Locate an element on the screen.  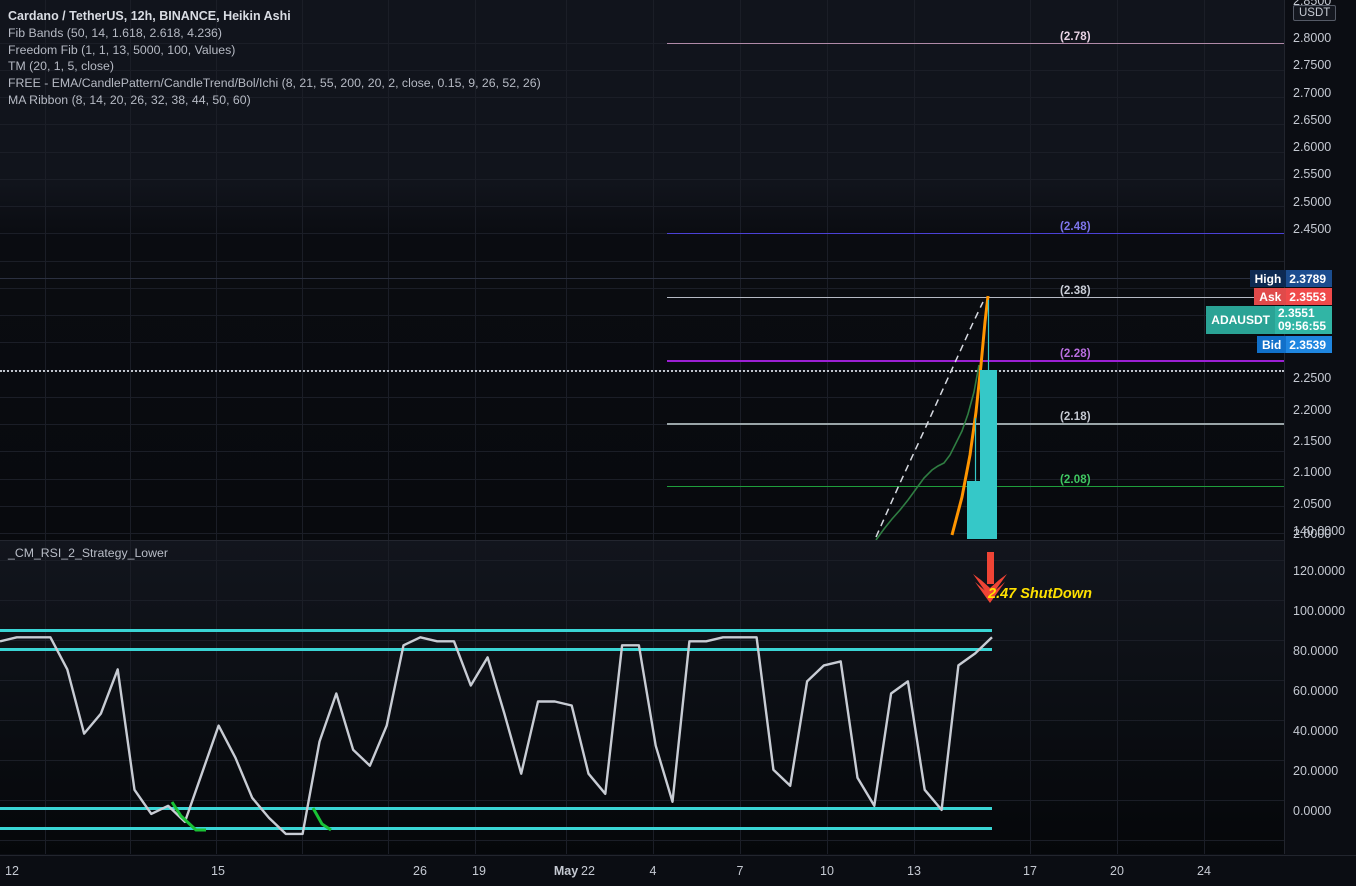
symbol-value-block: 2.3551 09:56:55 is located at coordinates (1303, 320).